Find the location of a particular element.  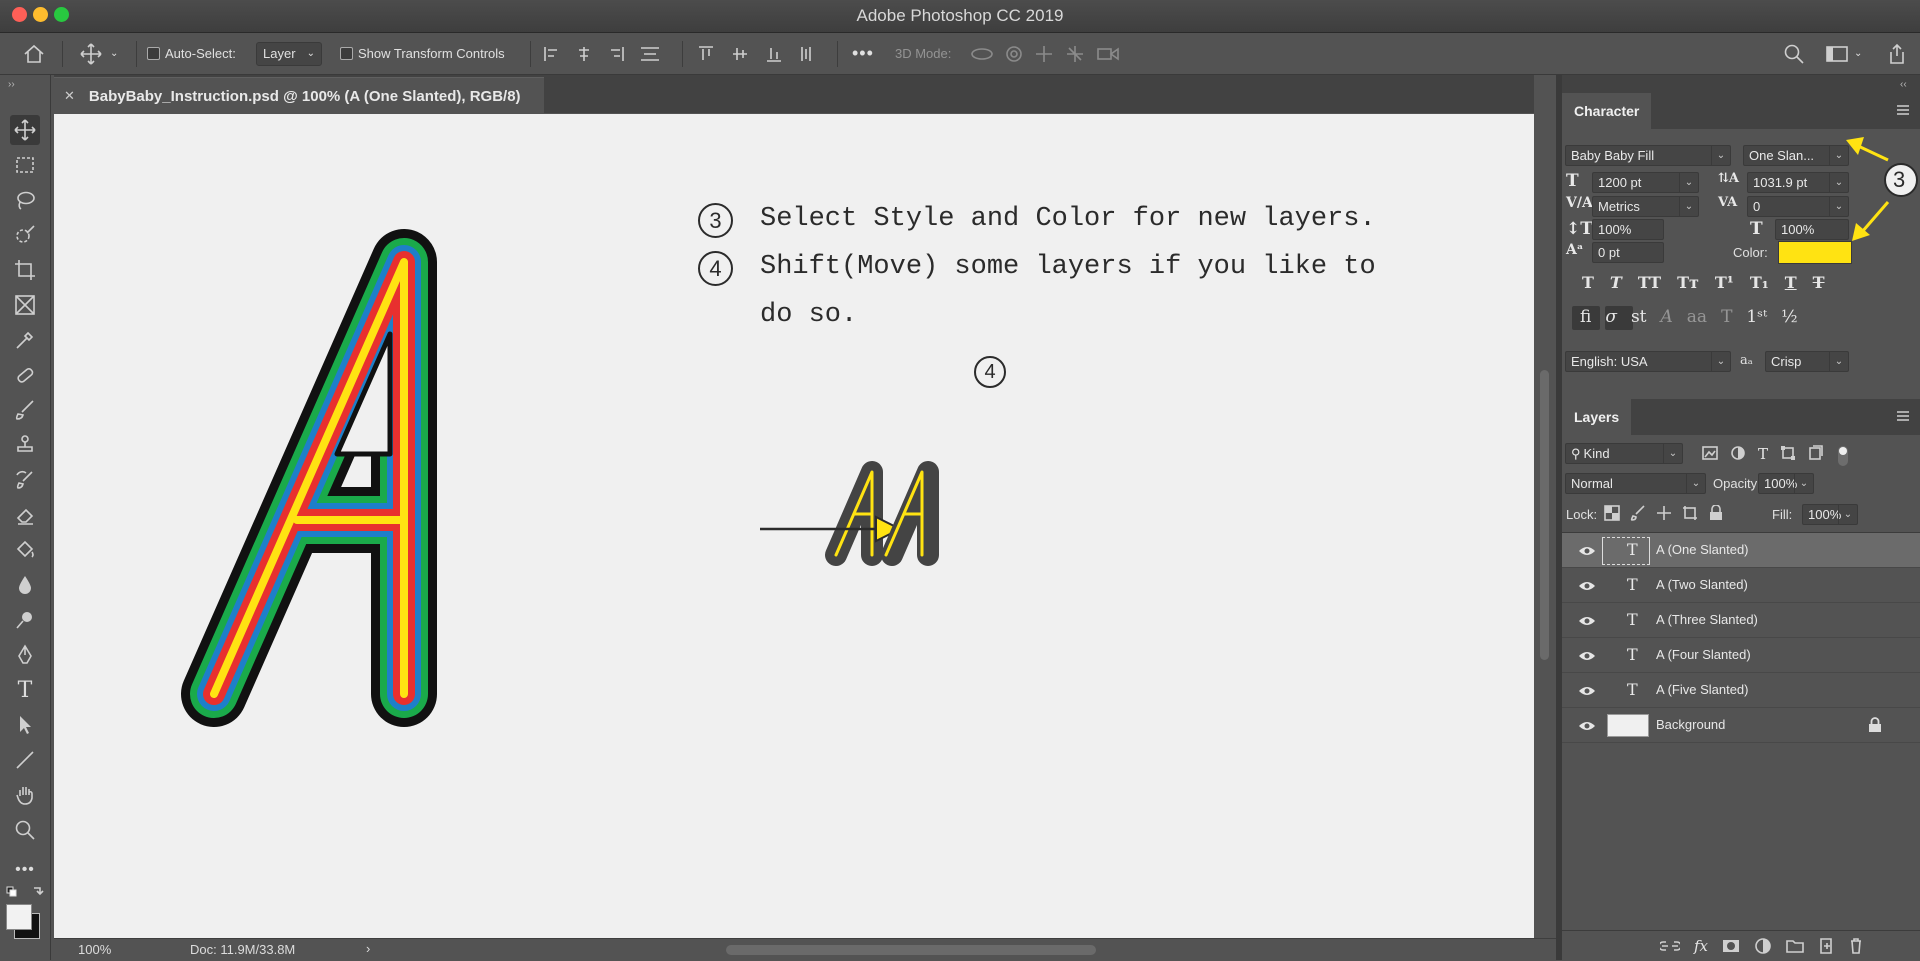

search-icon is located at coordinates (1794, 53).